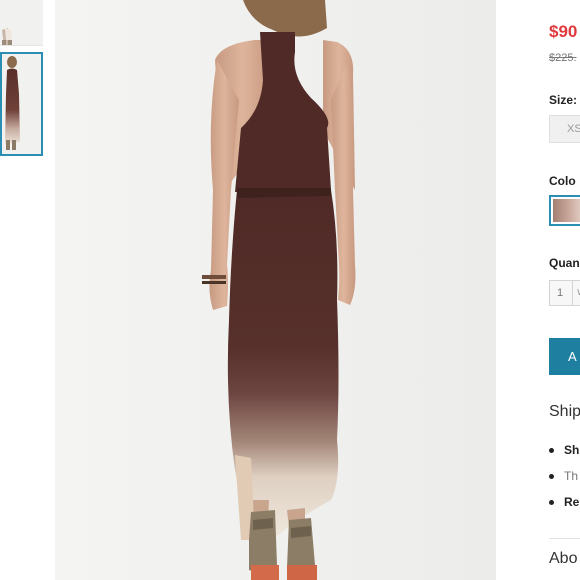  Describe the element at coordinates (563, 58) in the screenshot. I see `original-price: $225.` at that location.